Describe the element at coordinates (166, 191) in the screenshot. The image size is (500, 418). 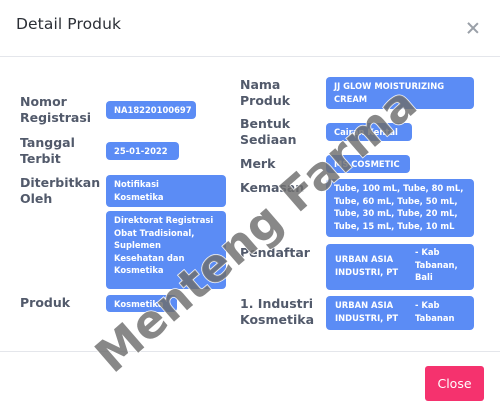
I see `value-notifikasi: Notifikasi Kosmetika` at that location.